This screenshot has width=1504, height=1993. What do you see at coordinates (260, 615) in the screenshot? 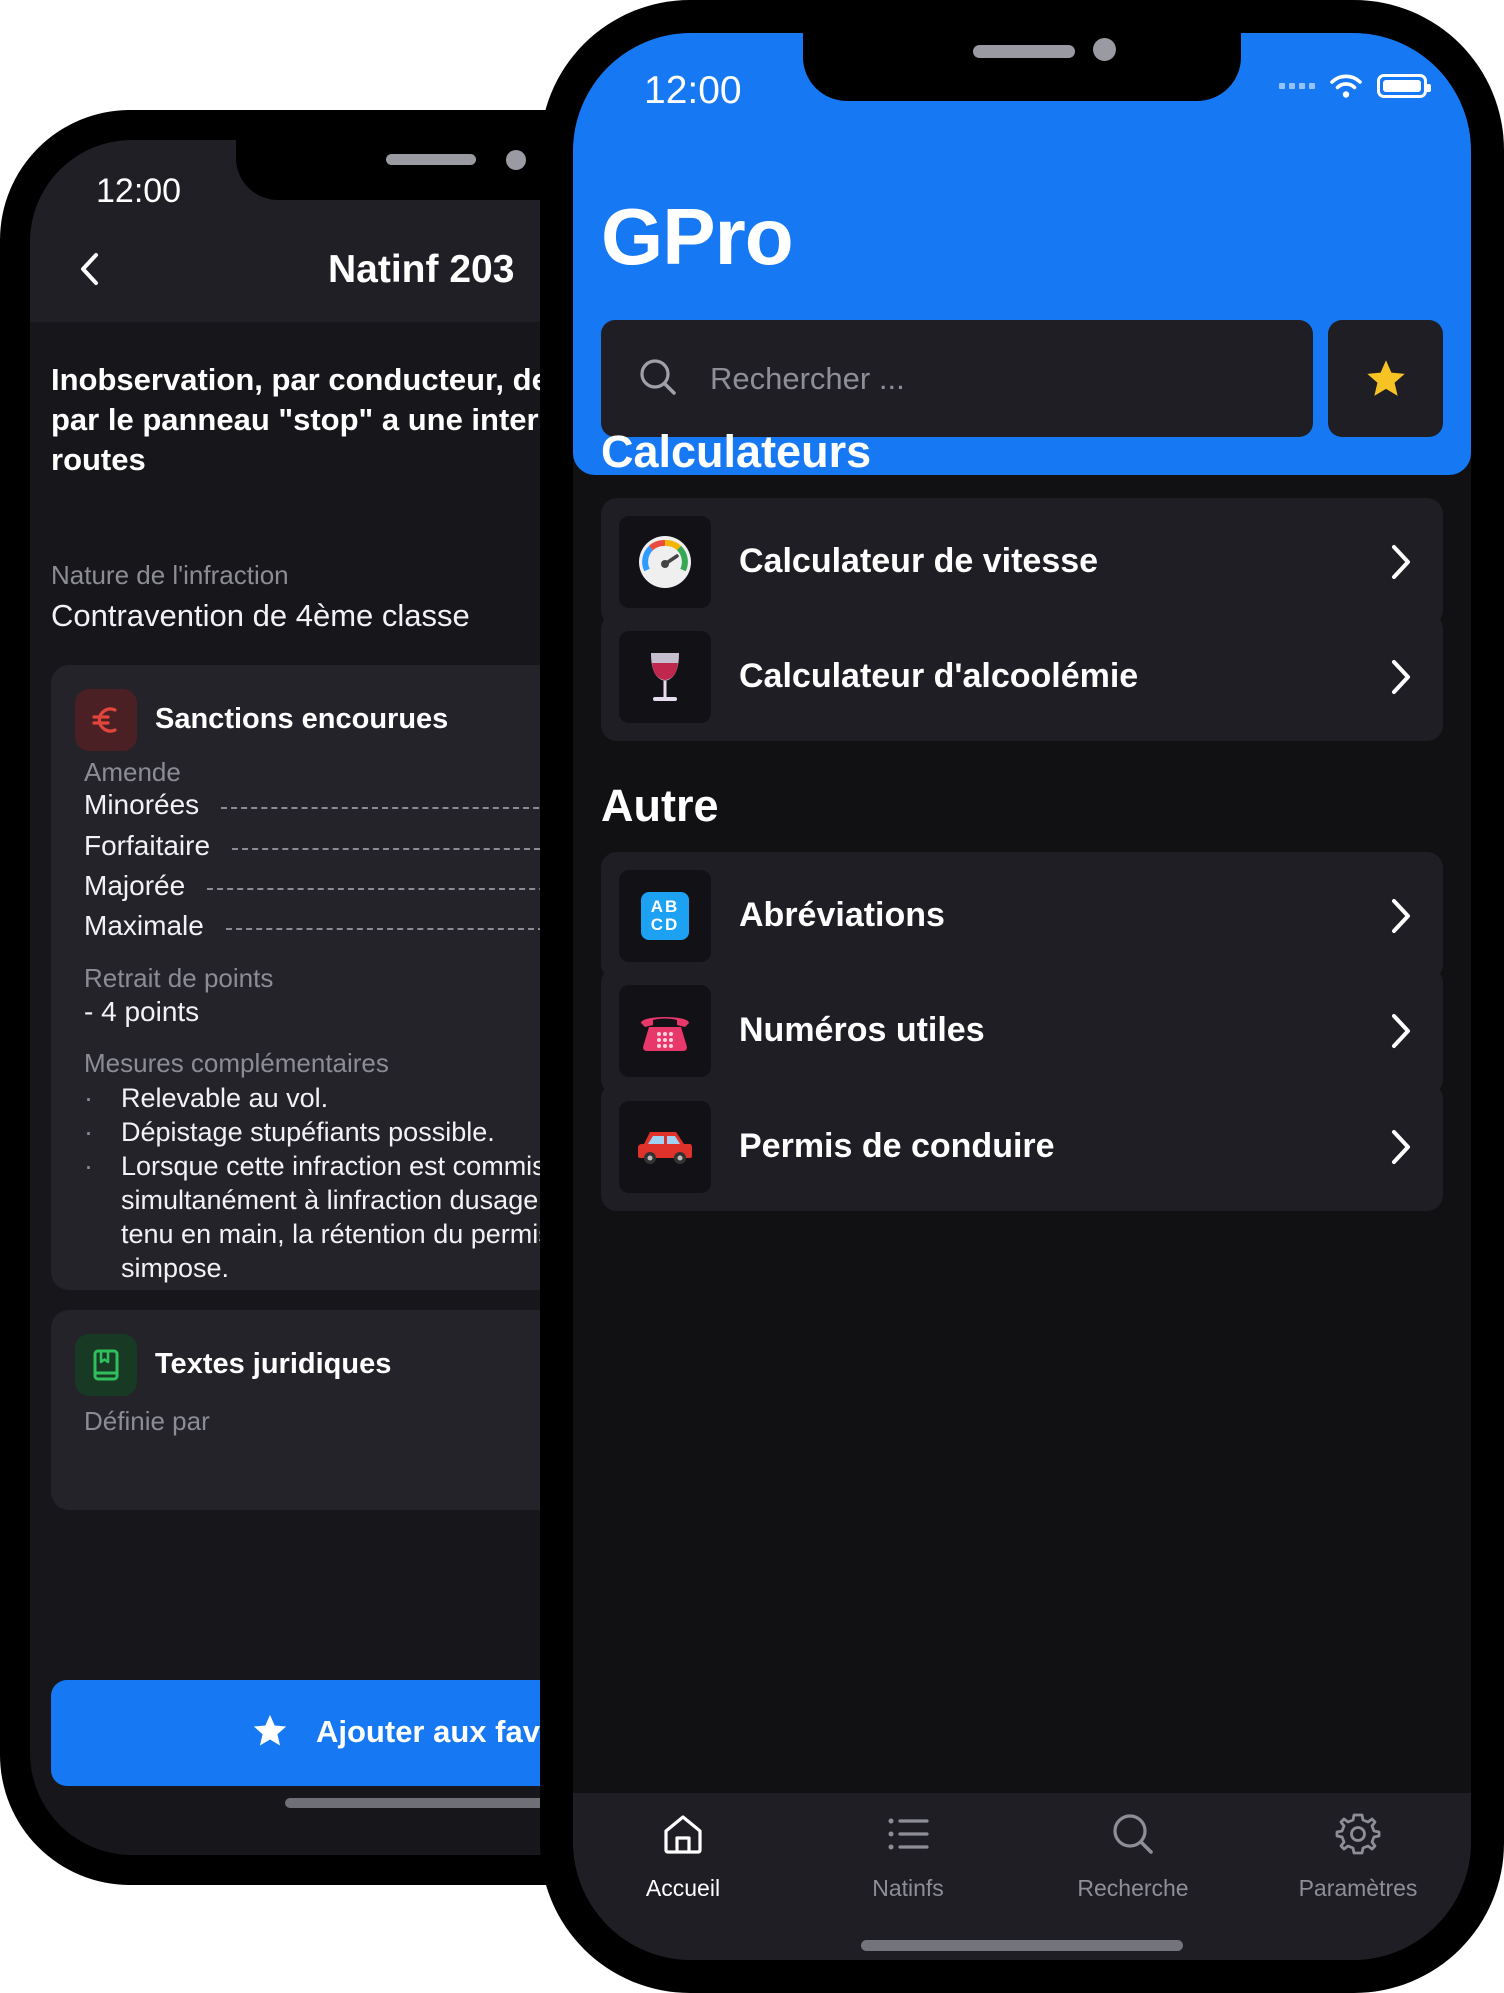
I see `nature-value: Contravention de 4ème classe` at bounding box center [260, 615].